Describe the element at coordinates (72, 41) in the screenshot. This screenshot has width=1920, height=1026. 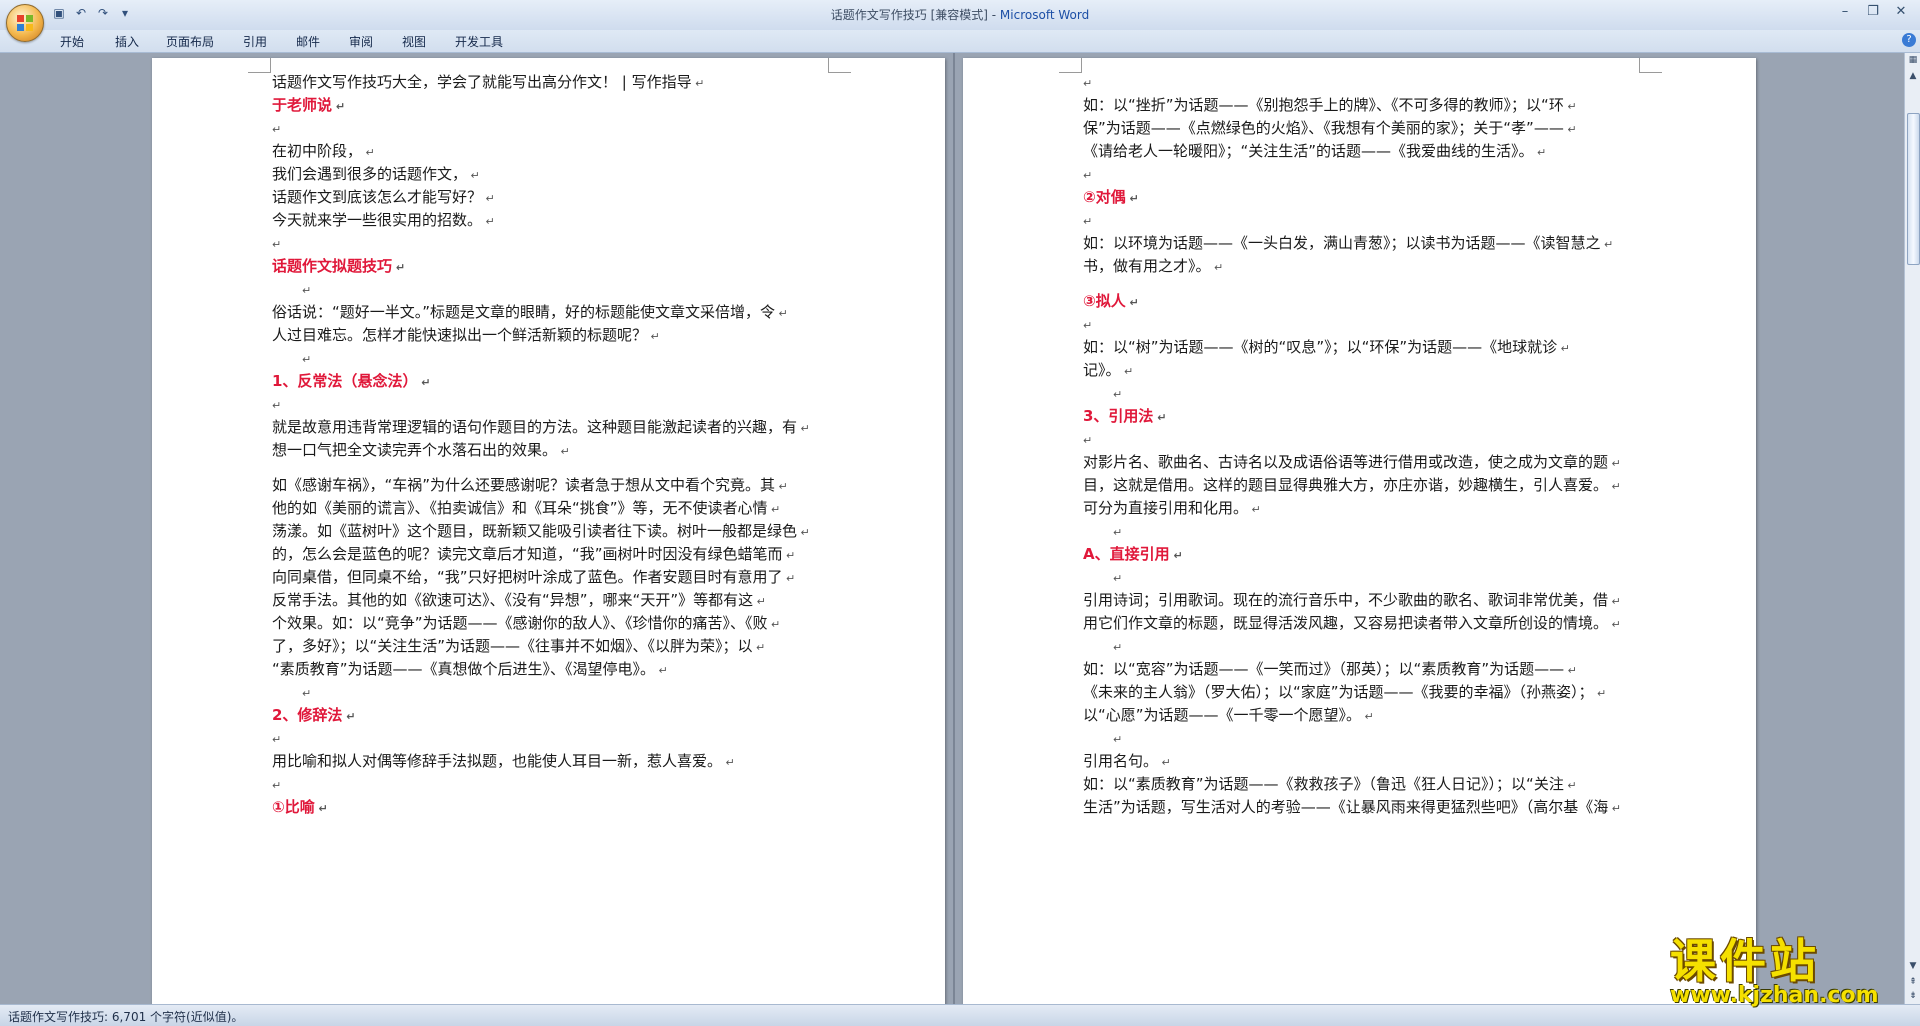
I see `tab-home: 开始` at that location.